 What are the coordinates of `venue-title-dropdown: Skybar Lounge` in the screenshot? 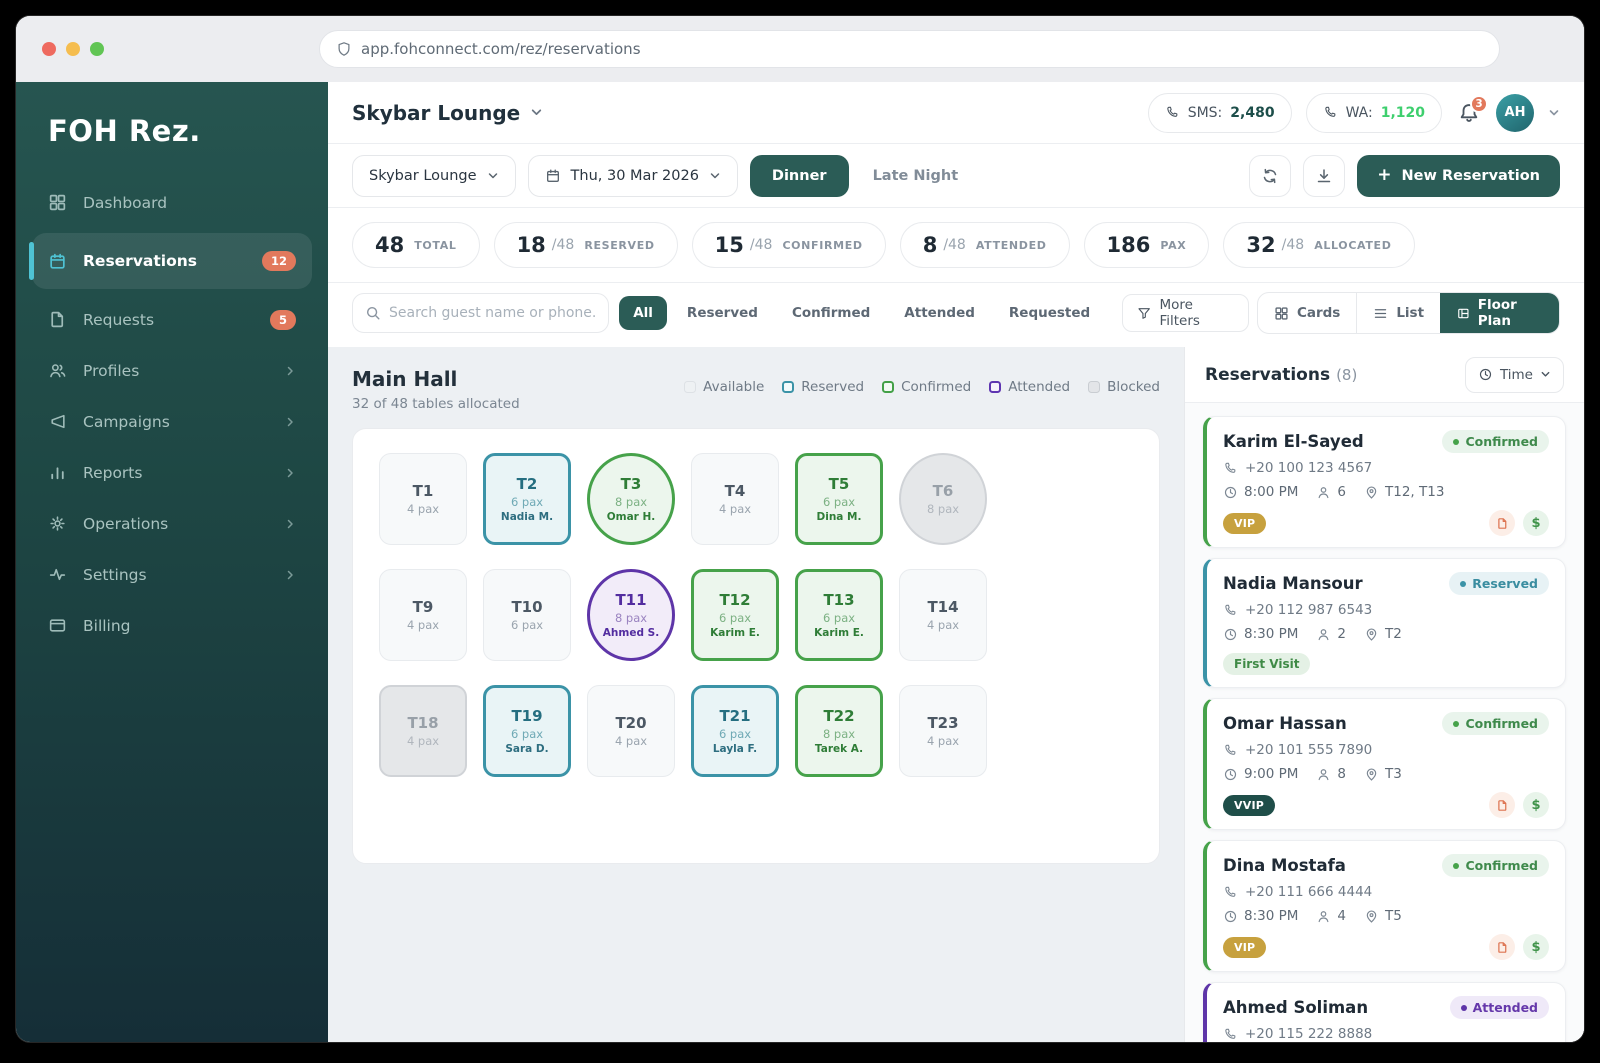 It's located at (447, 113).